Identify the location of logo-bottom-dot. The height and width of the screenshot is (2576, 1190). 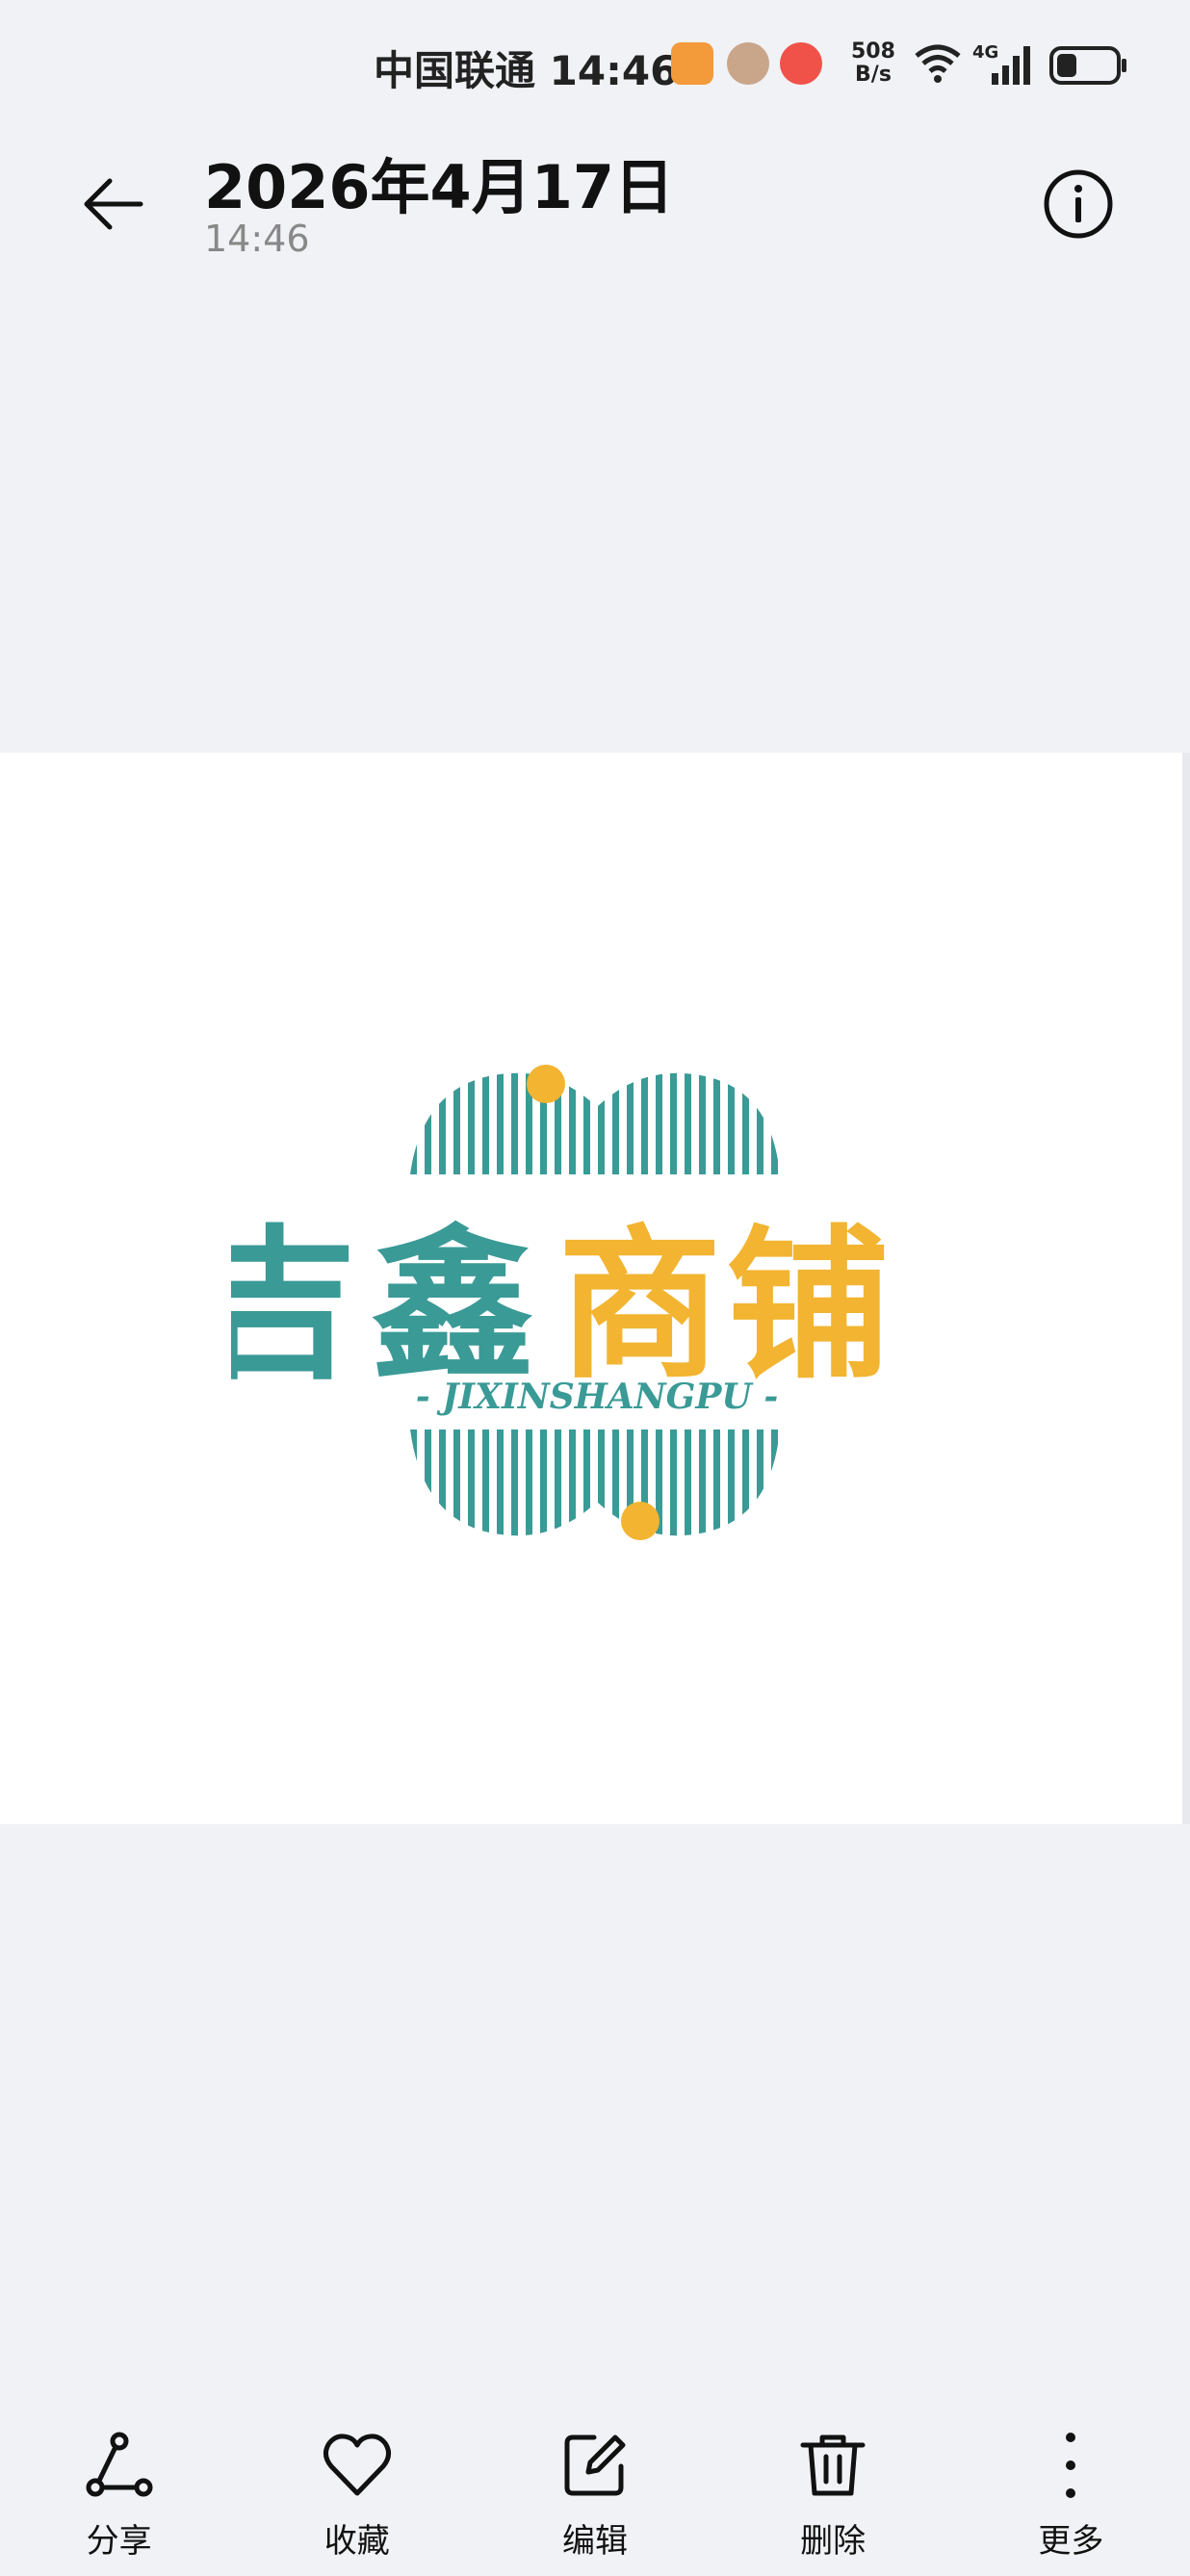
(641, 1521).